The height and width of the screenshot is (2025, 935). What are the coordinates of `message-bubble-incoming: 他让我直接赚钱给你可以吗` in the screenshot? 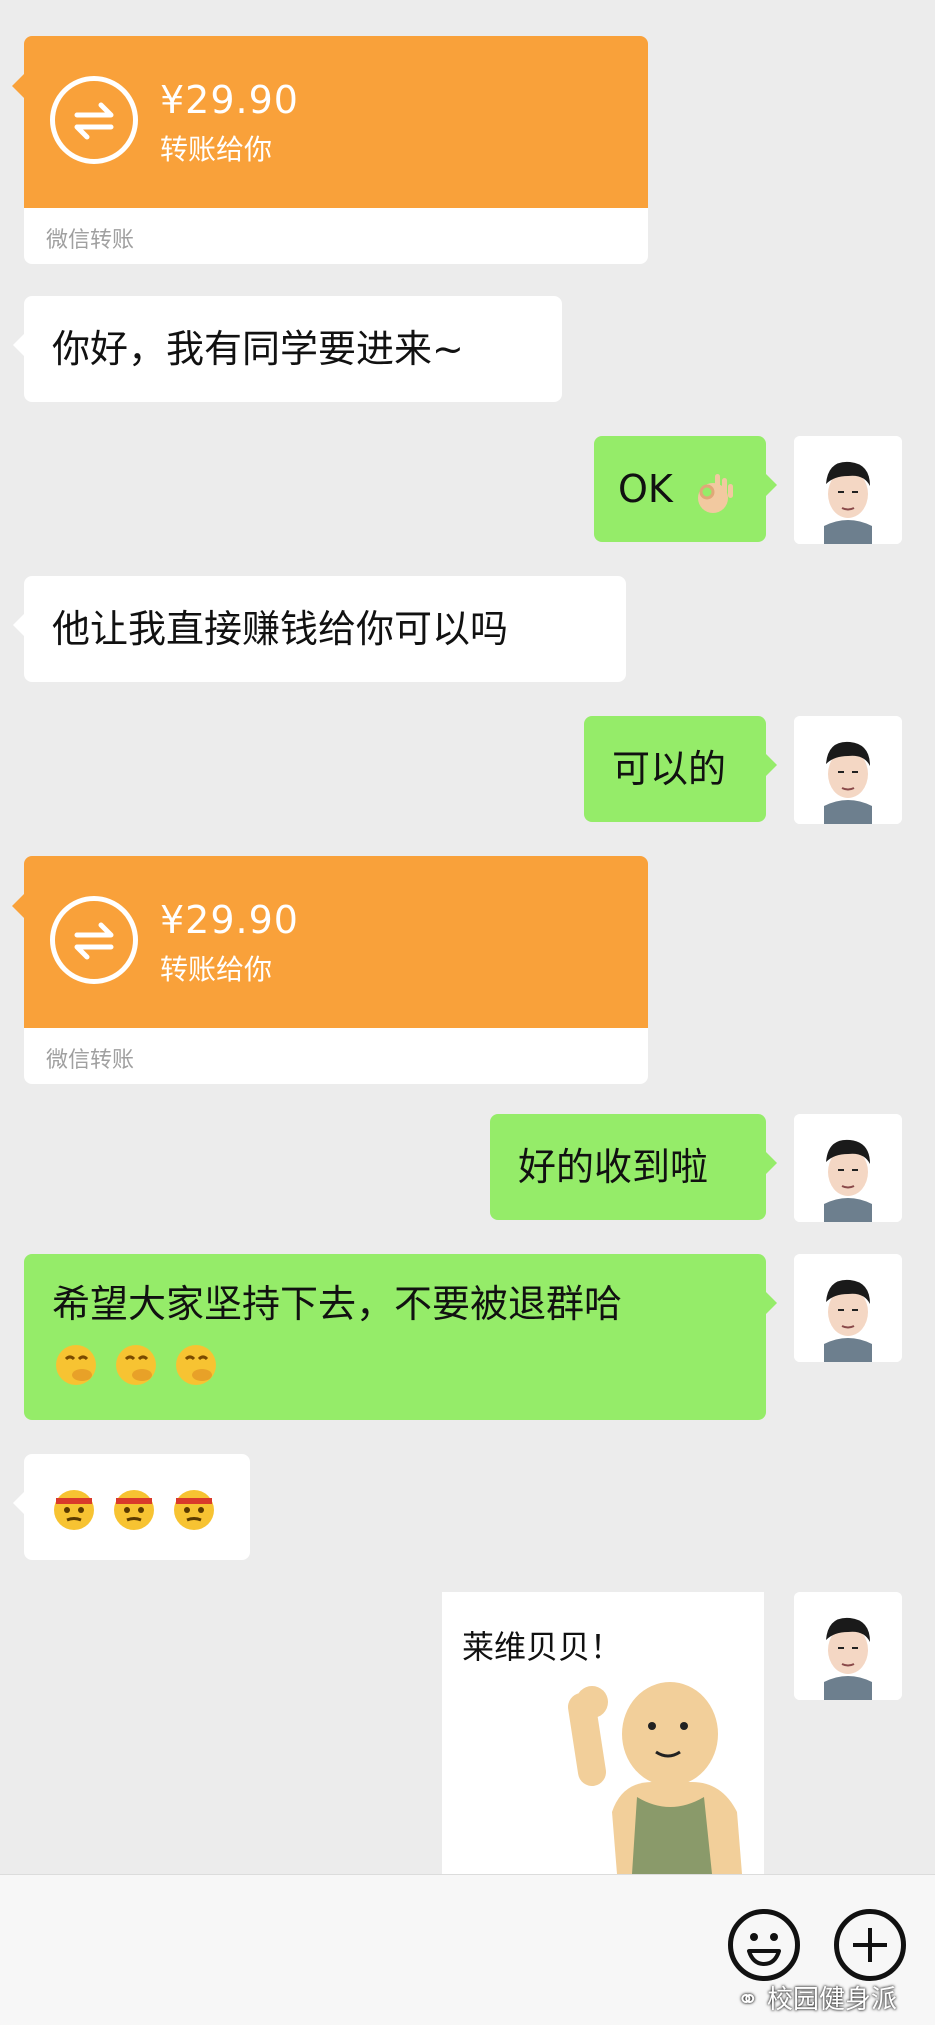 It's located at (319, 629).